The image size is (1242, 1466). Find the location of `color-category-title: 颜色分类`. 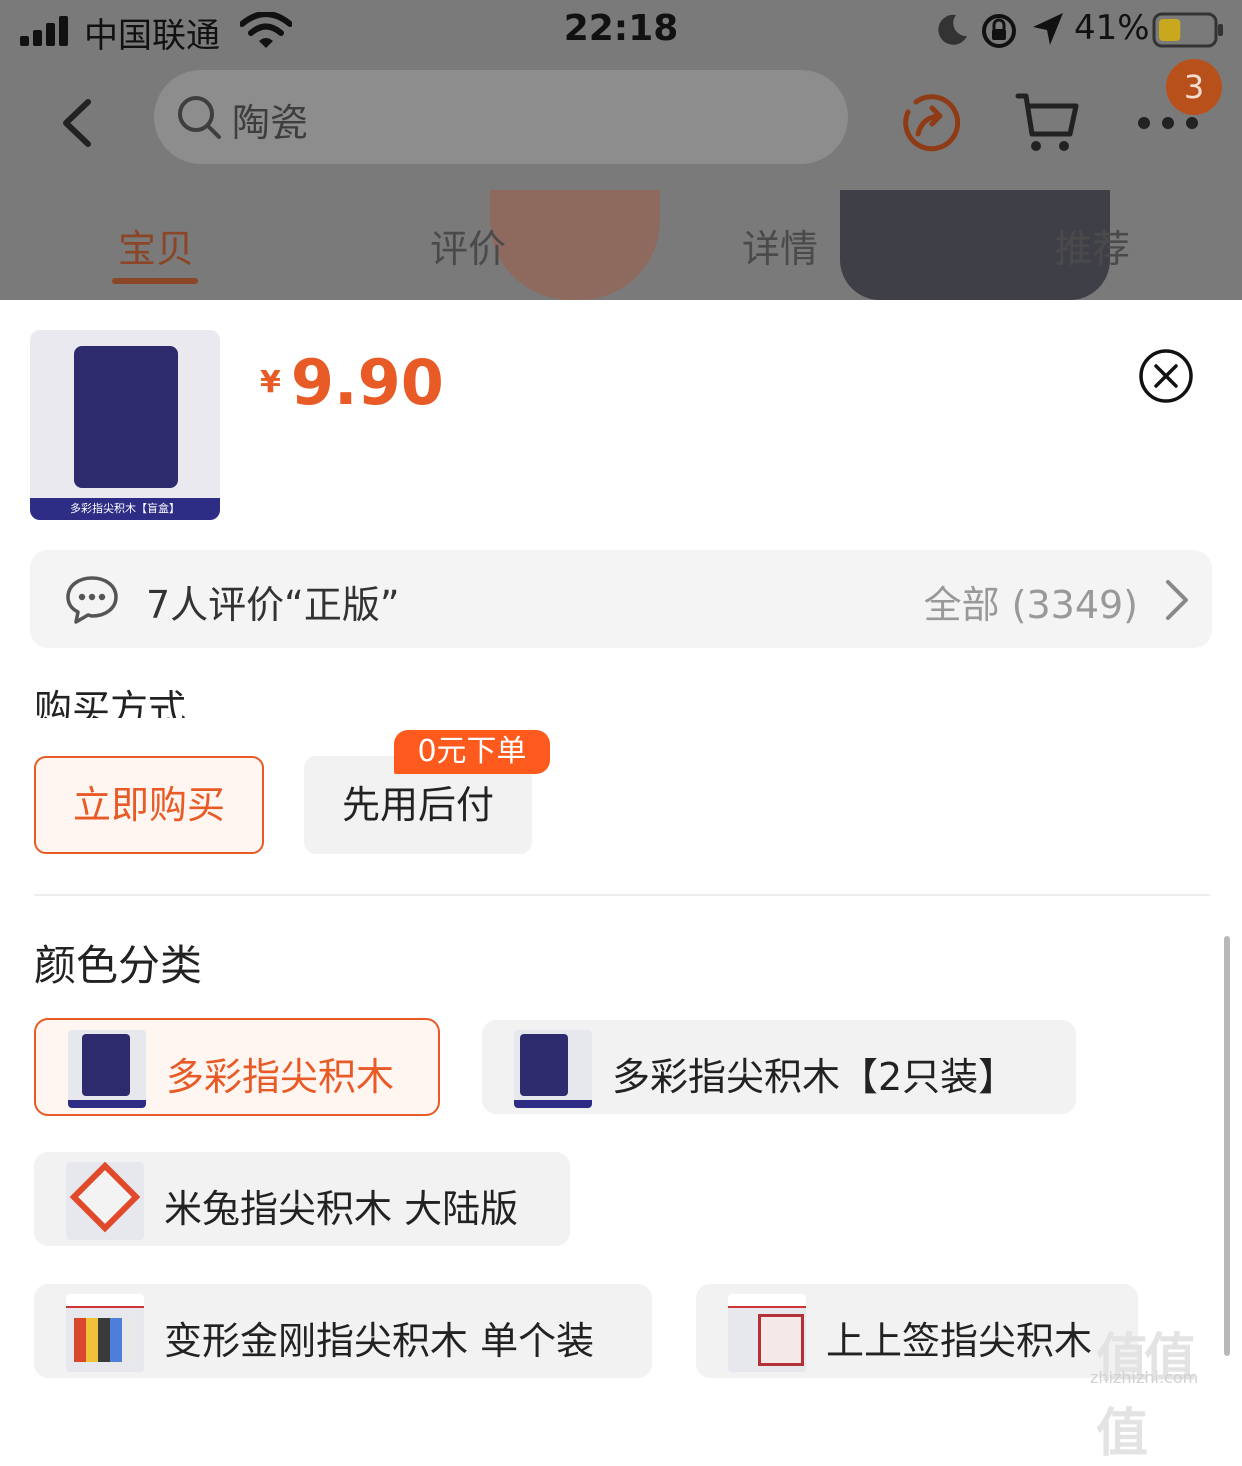

color-category-title: 颜色分类 is located at coordinates (118, 965).